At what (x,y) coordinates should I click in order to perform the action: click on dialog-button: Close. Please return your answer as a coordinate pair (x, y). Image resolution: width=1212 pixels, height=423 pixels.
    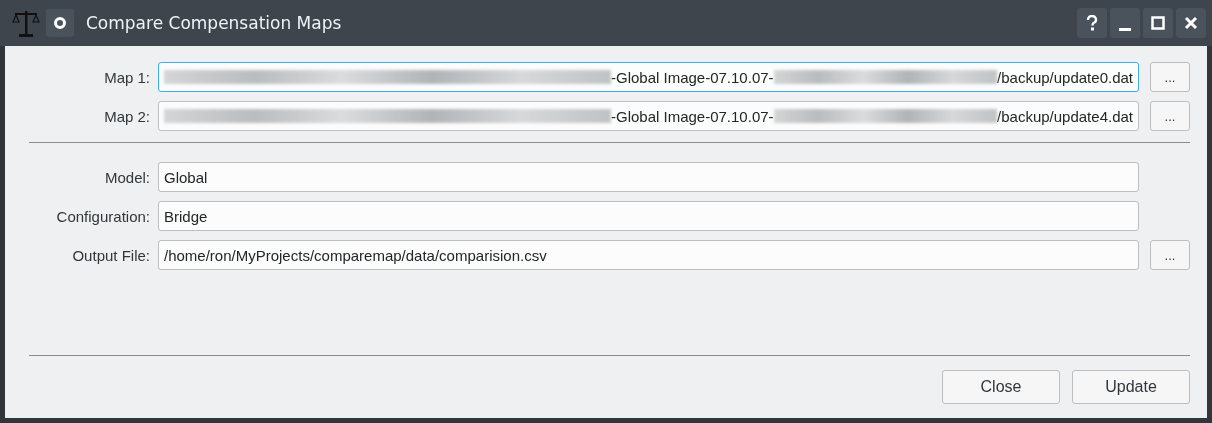
    Looking at the image, I should click on (1001, 387).